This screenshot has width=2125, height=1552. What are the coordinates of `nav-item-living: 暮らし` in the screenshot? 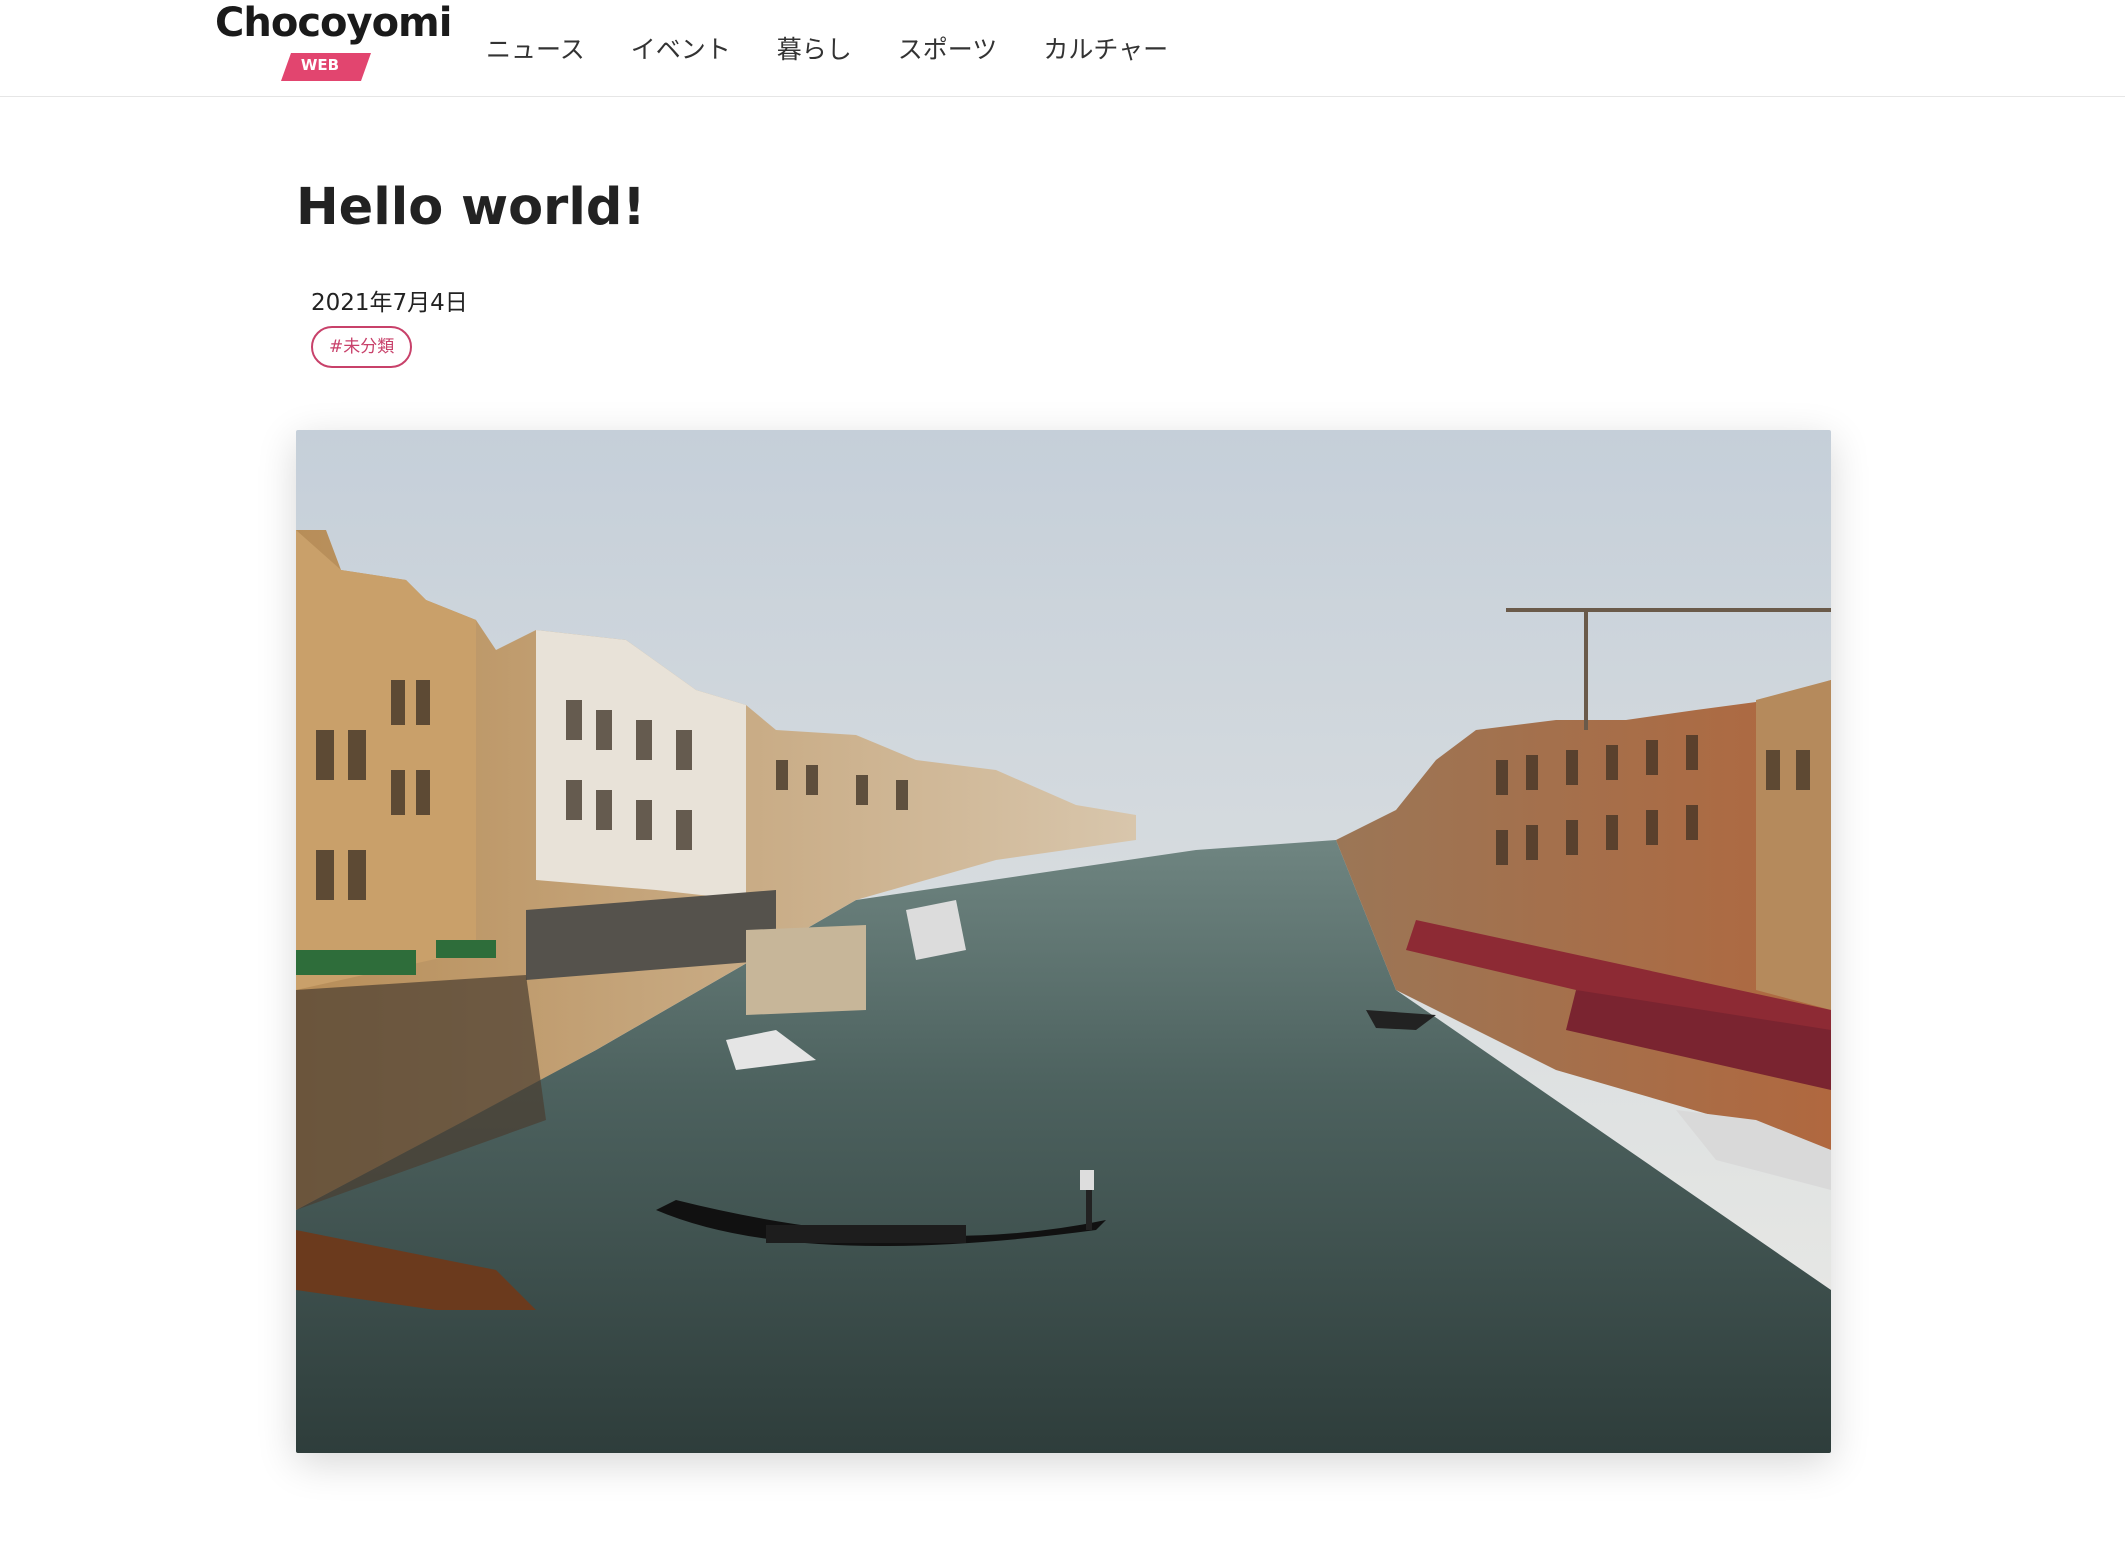 It's located at (814, 48).